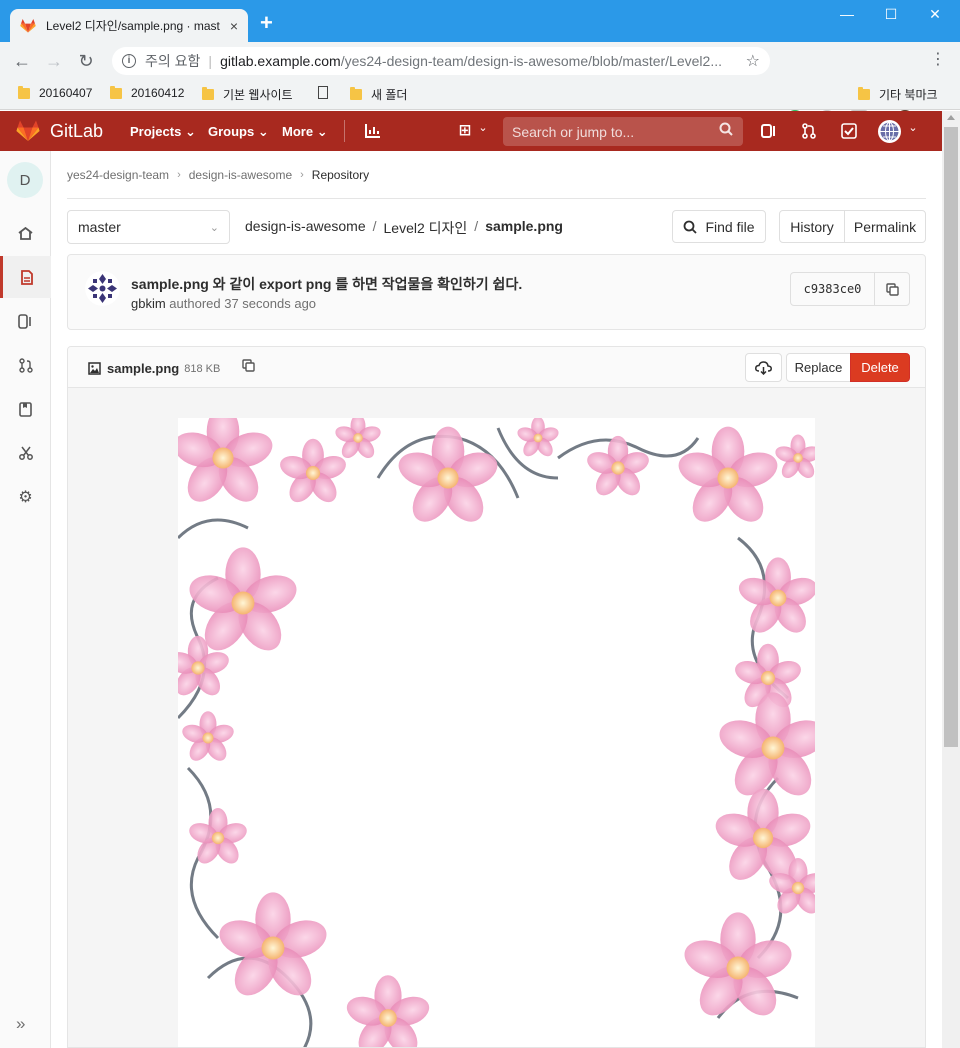  What do you see at coordinates (148, 227) in the screenshot?
I see `branch-selector: master ⌄` at bounding box center [148, 227].